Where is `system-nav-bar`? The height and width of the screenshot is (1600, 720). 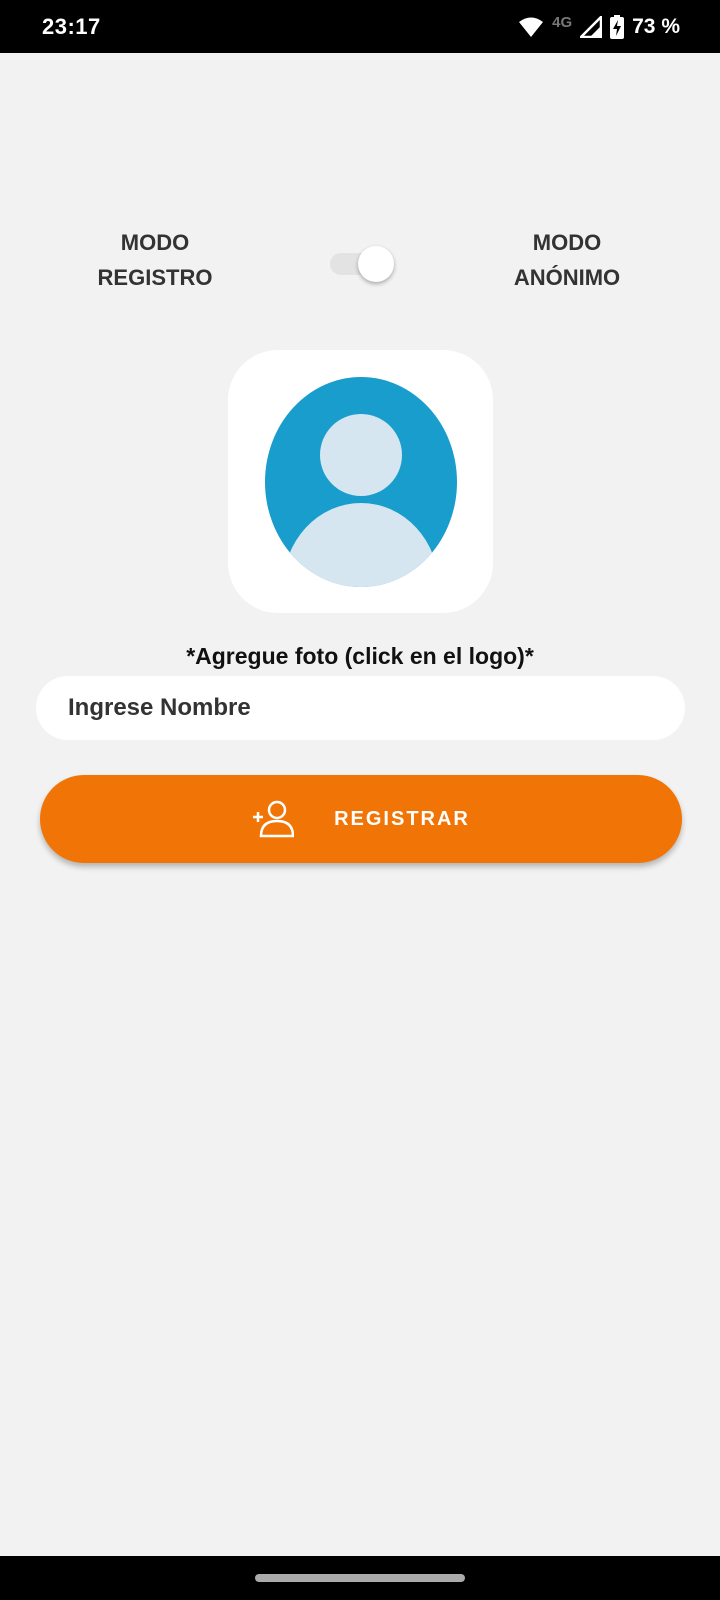 system-nav-bar is located at coordinates (360, 1578).